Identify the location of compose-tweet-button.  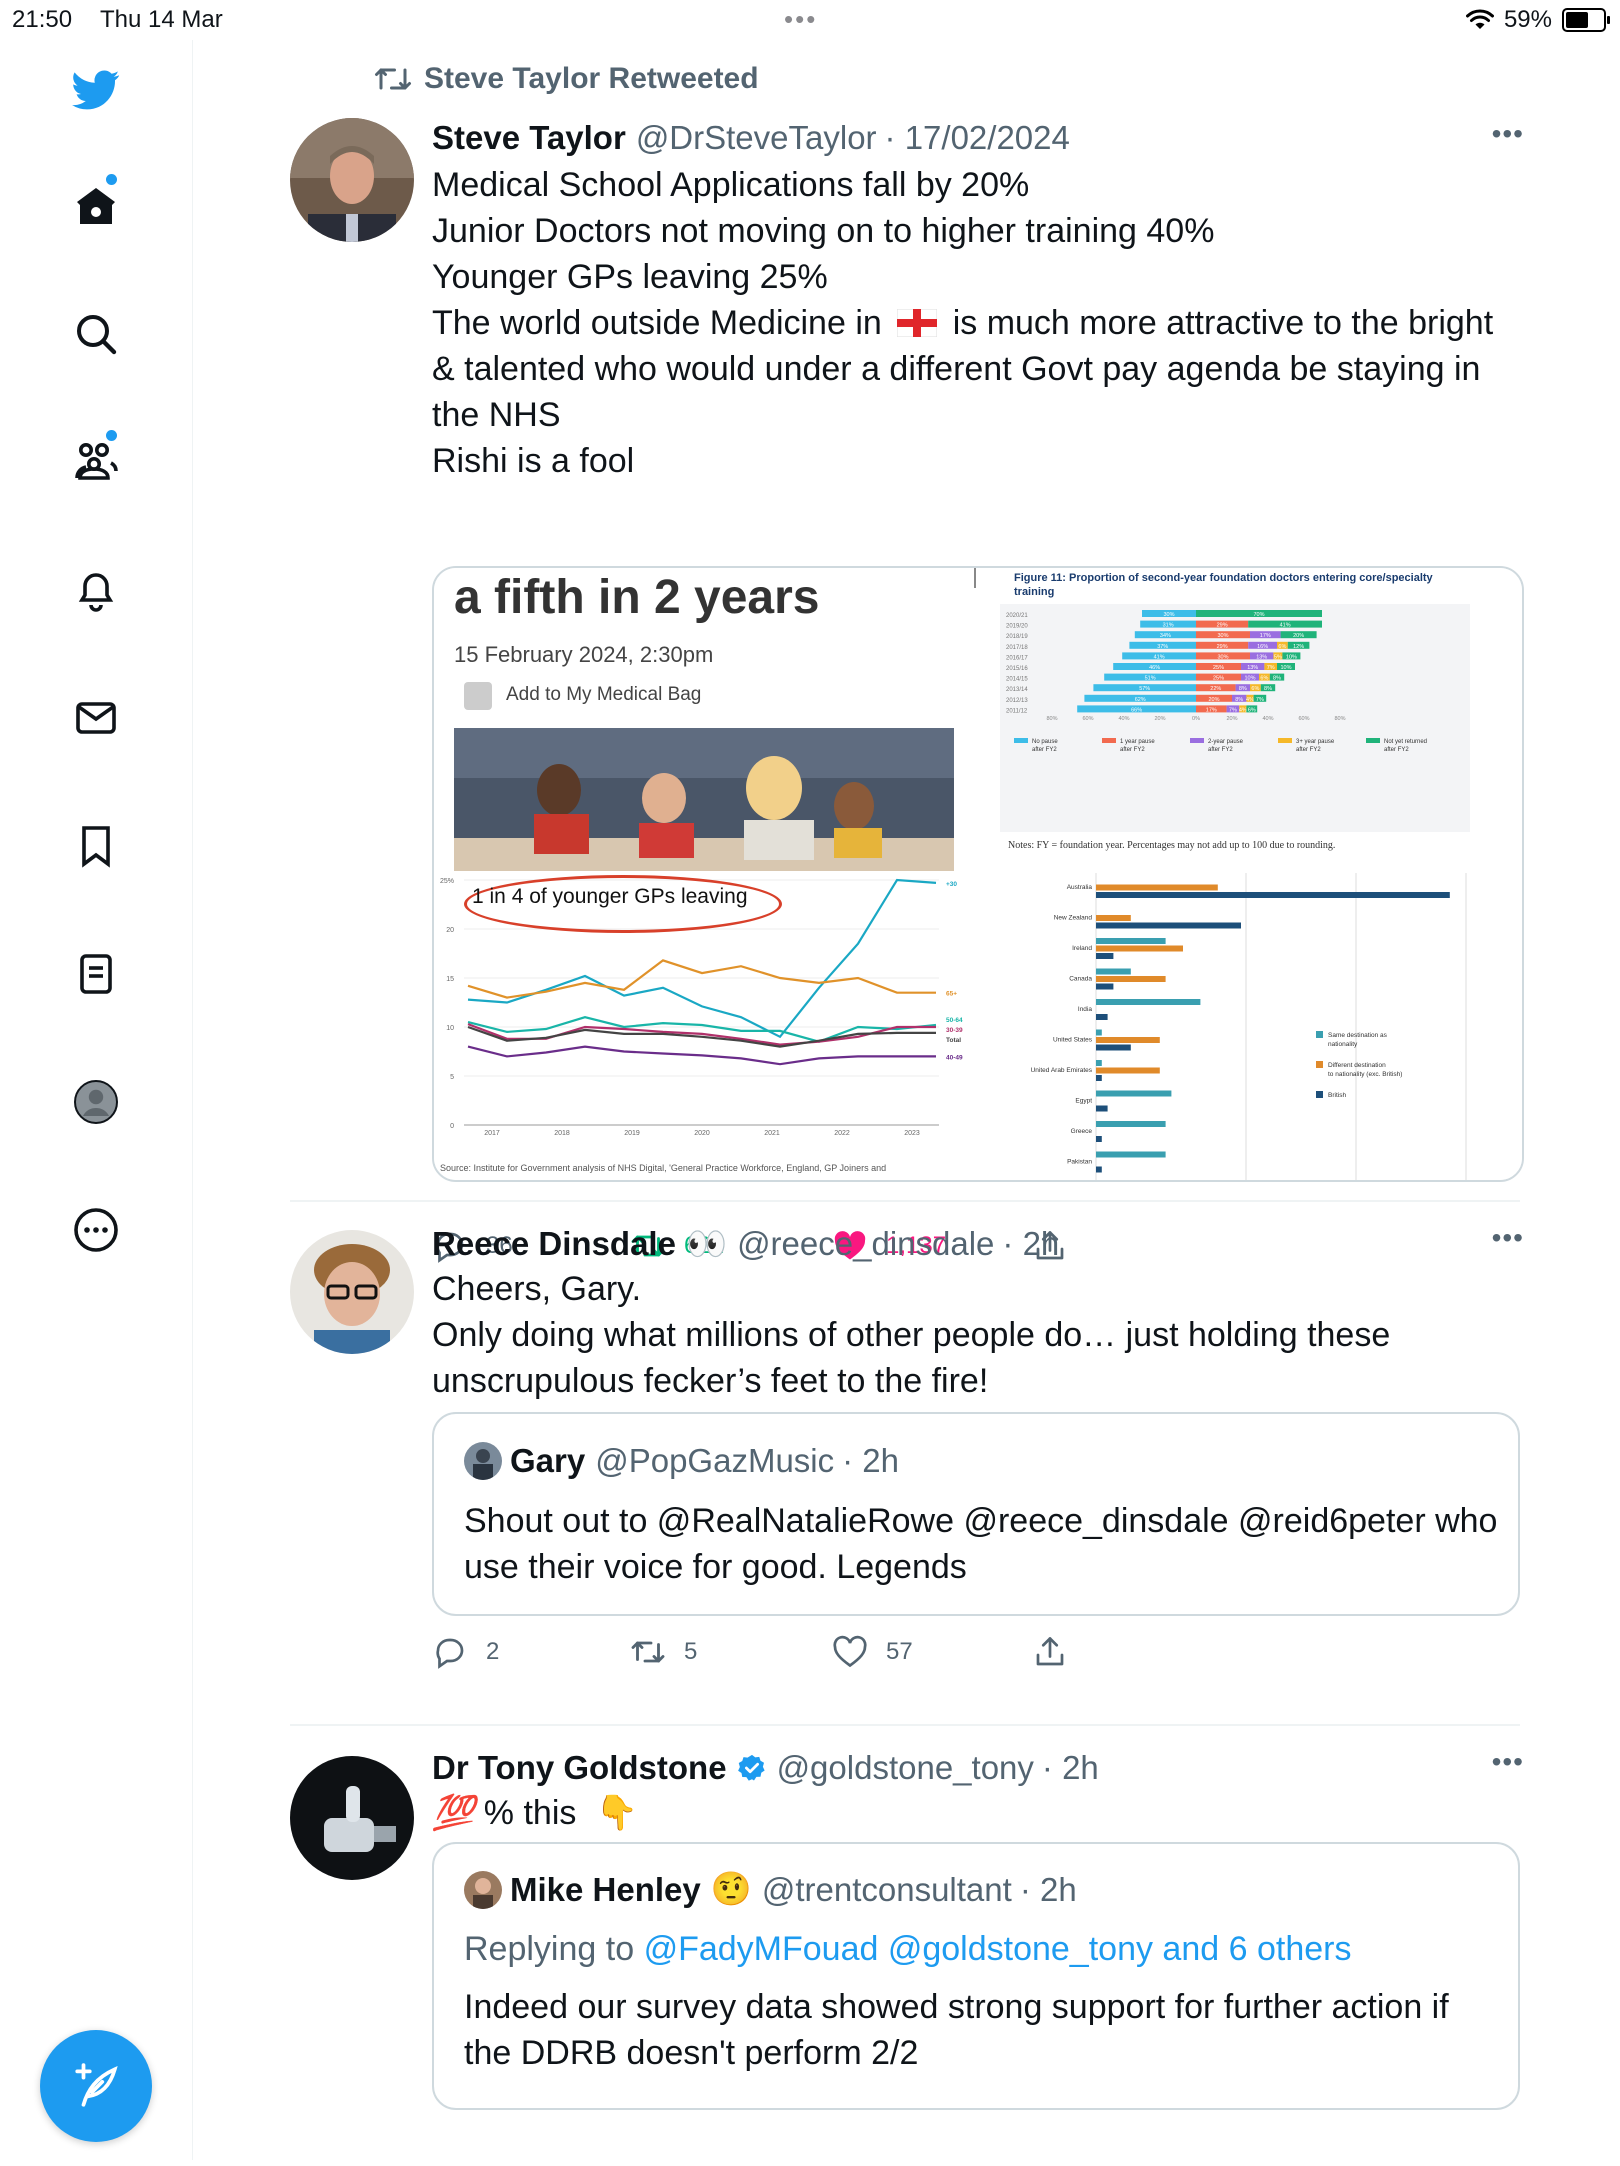
(96, 2086).